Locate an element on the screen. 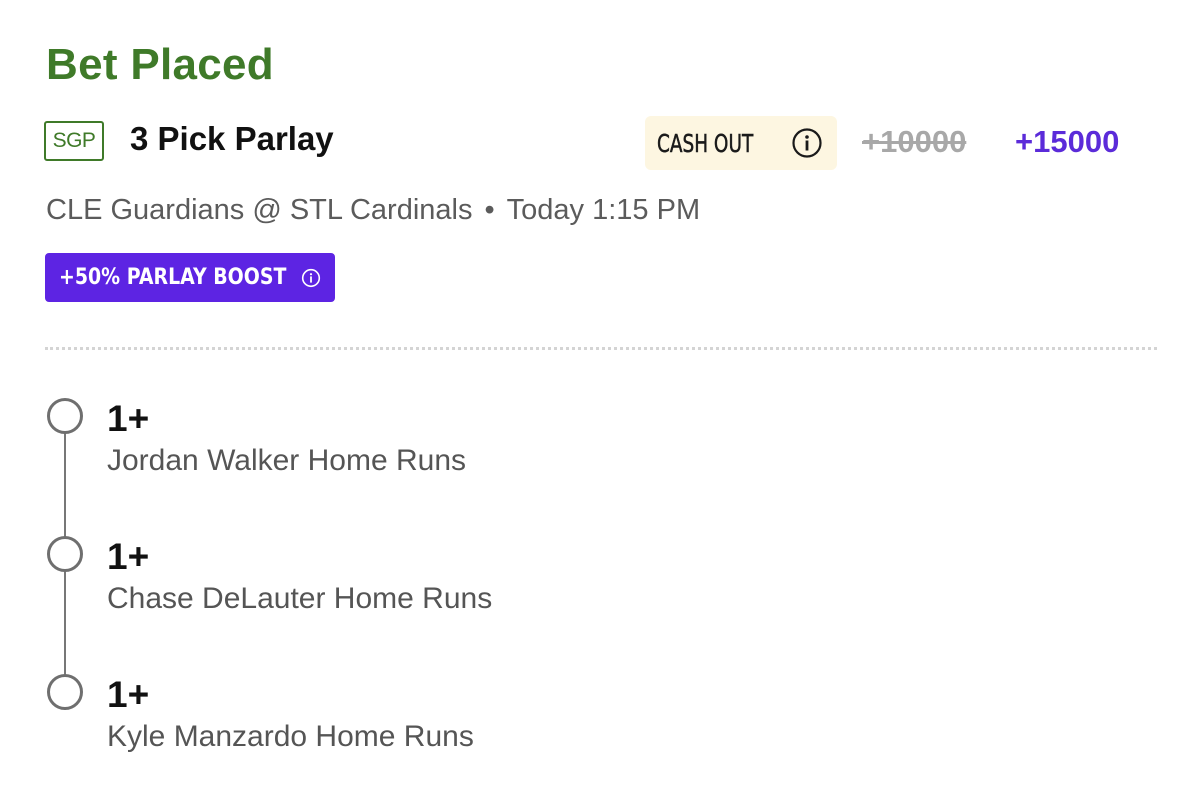 This screenshot has height=800, width=1200. bet-status-title: Bet Placed is located at coordinates (160, 64).